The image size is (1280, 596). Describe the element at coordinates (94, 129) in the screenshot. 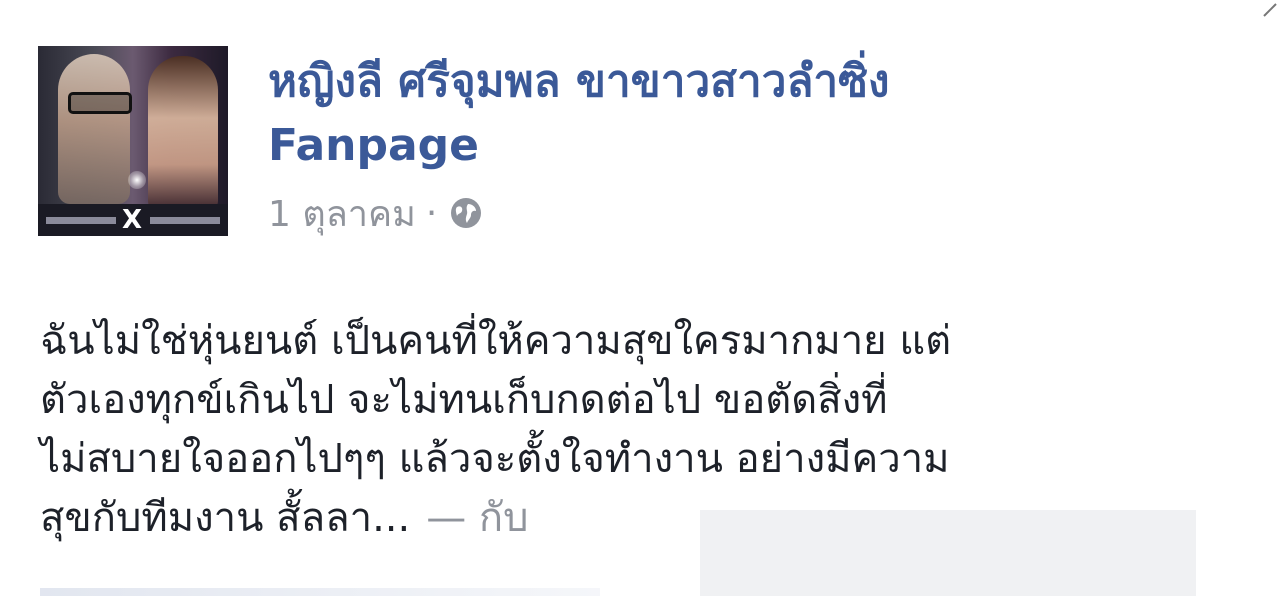

I see `avatar-person-left` at that location.